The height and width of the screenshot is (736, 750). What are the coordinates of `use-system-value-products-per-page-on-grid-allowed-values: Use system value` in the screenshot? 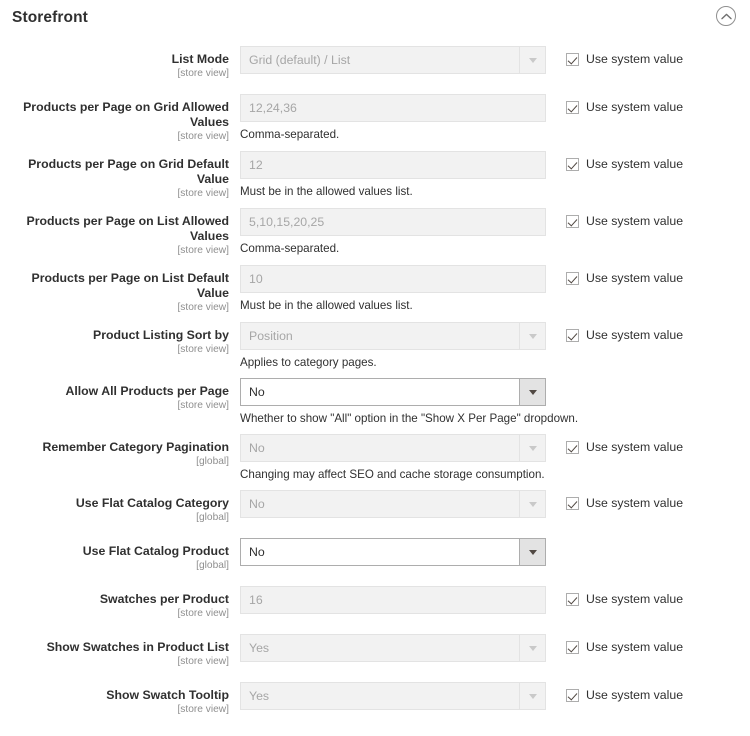 It's located at (614, 104).